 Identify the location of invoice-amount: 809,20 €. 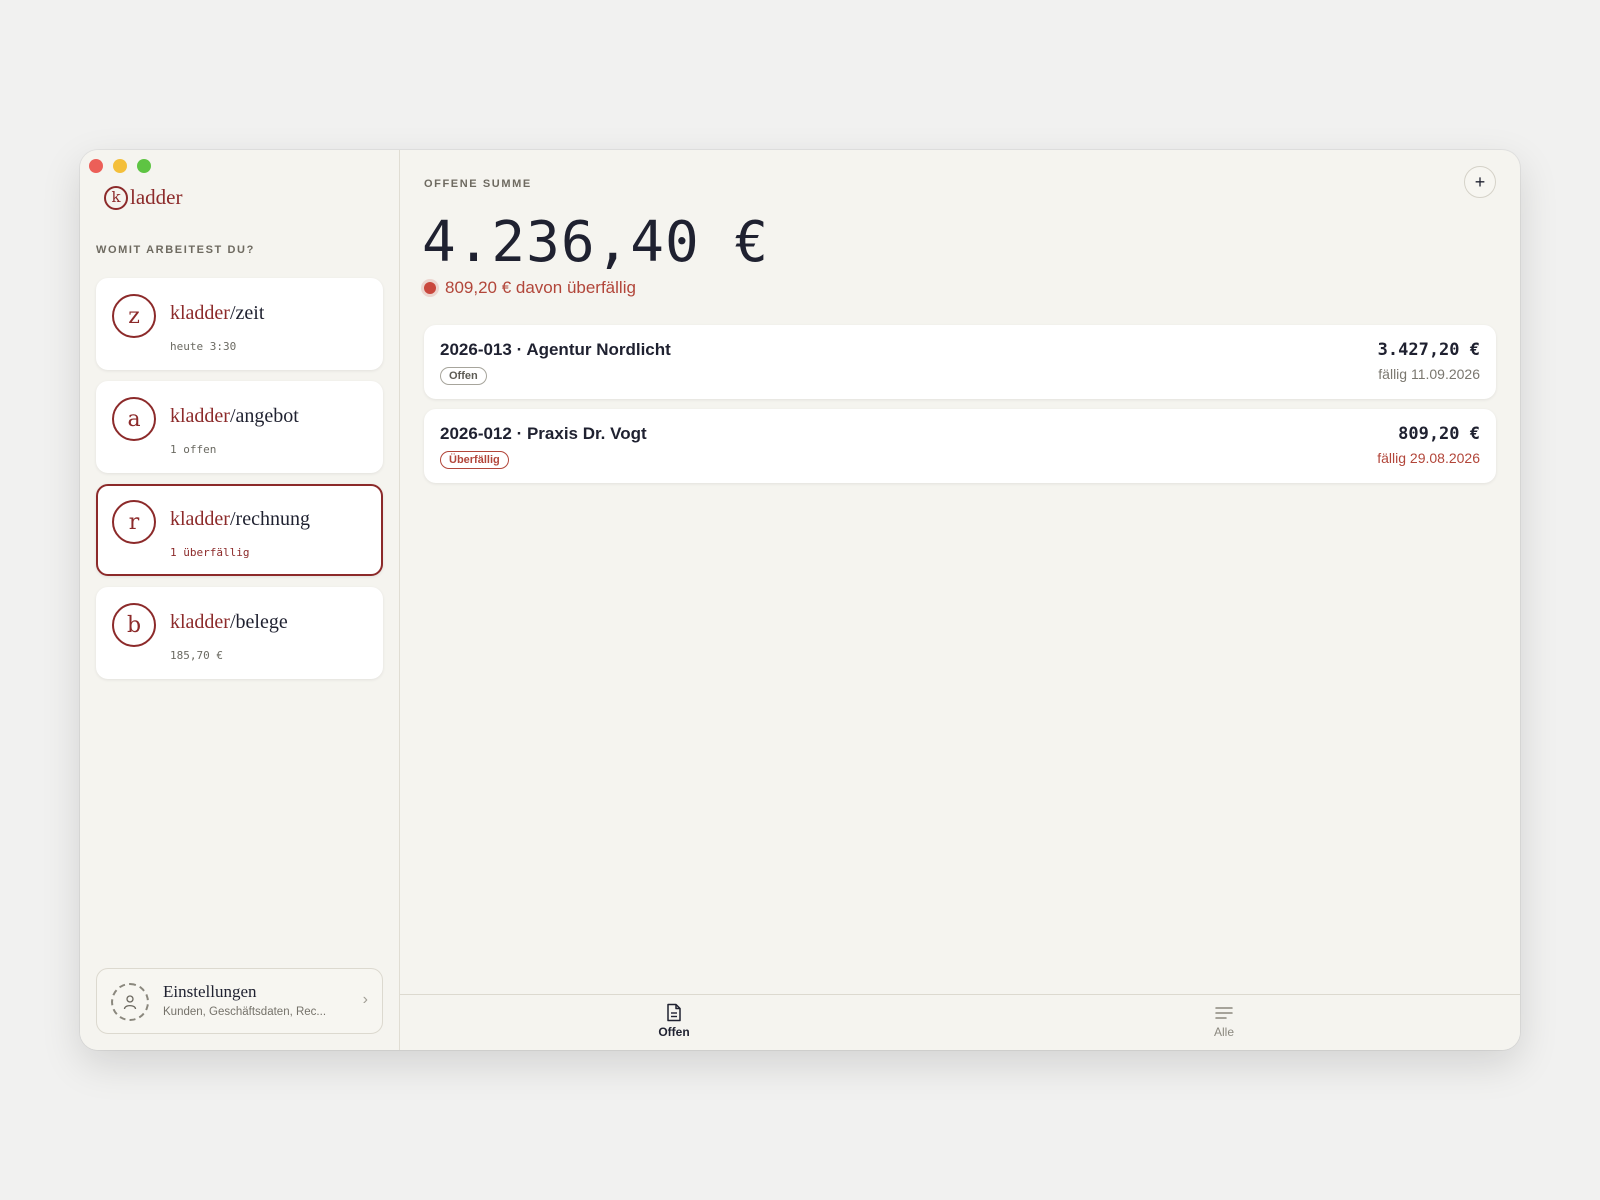
(1439, 434).